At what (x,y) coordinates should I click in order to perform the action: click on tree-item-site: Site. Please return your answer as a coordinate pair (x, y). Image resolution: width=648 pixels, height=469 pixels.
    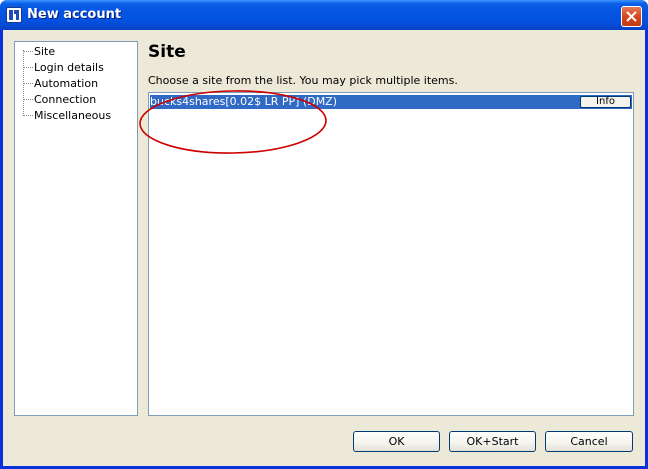
    Looking at the image, I should click on (75, 51).